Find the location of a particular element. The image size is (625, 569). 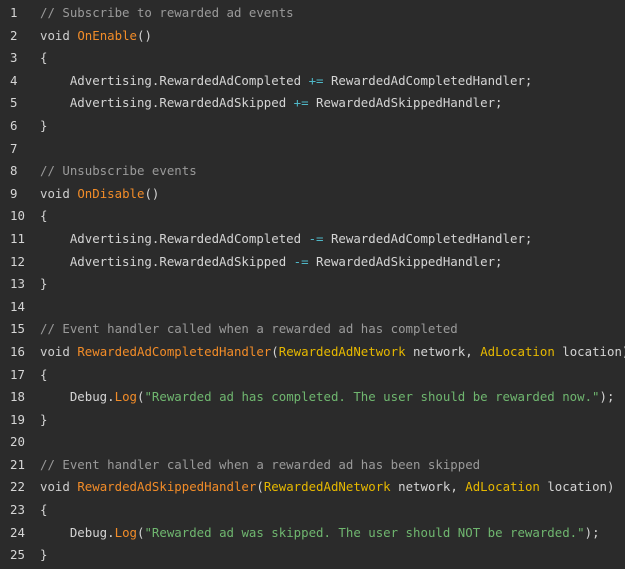

line-number: 19 is located at coordinates (17, 419).